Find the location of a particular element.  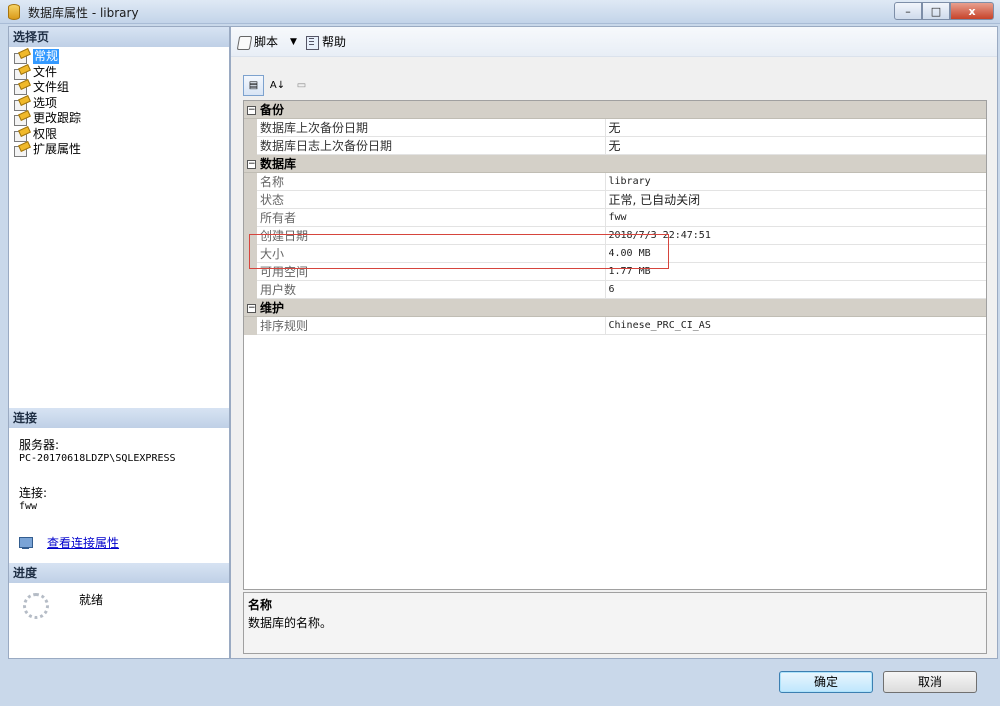

property-row: 名称 library is located at coordinates (615, 181).